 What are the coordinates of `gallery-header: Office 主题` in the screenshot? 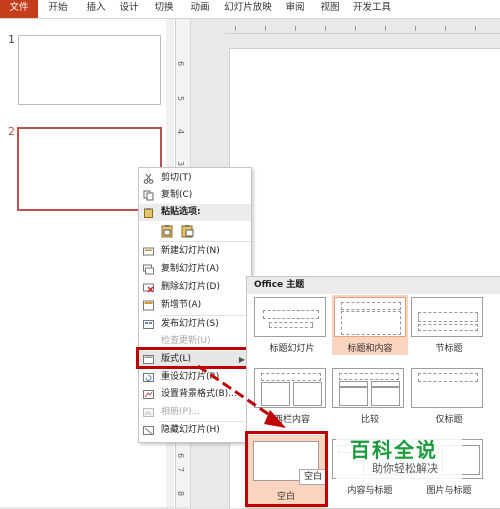 It's located at (373, 285).